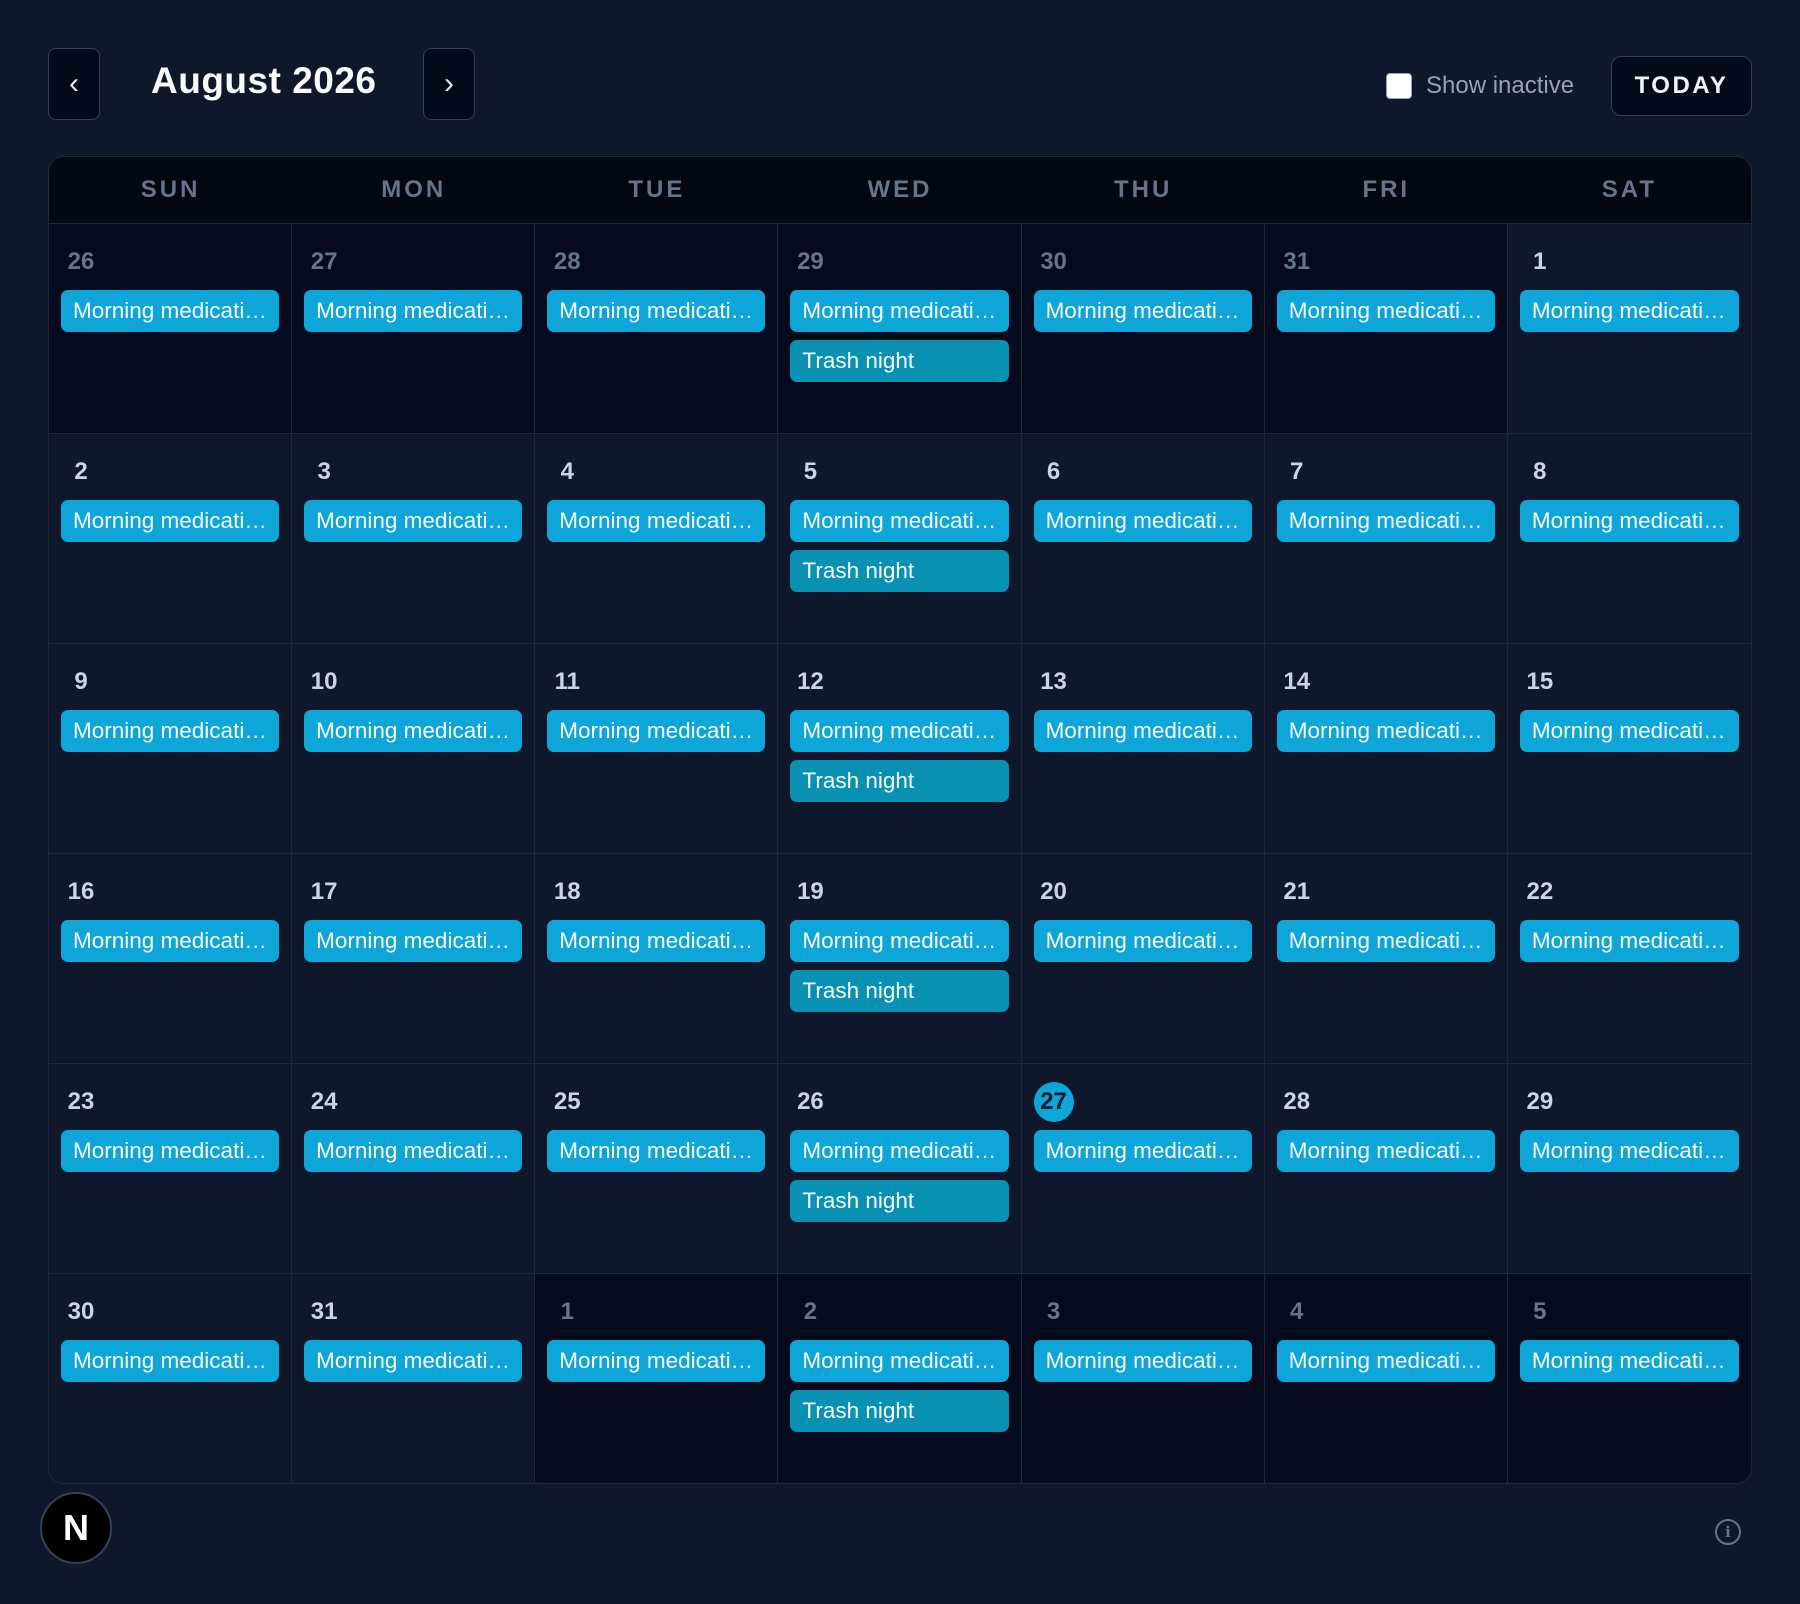  Describe the element at coordinates (449, 84) in the screenshot. I see `next-month-button: ›` at that location.